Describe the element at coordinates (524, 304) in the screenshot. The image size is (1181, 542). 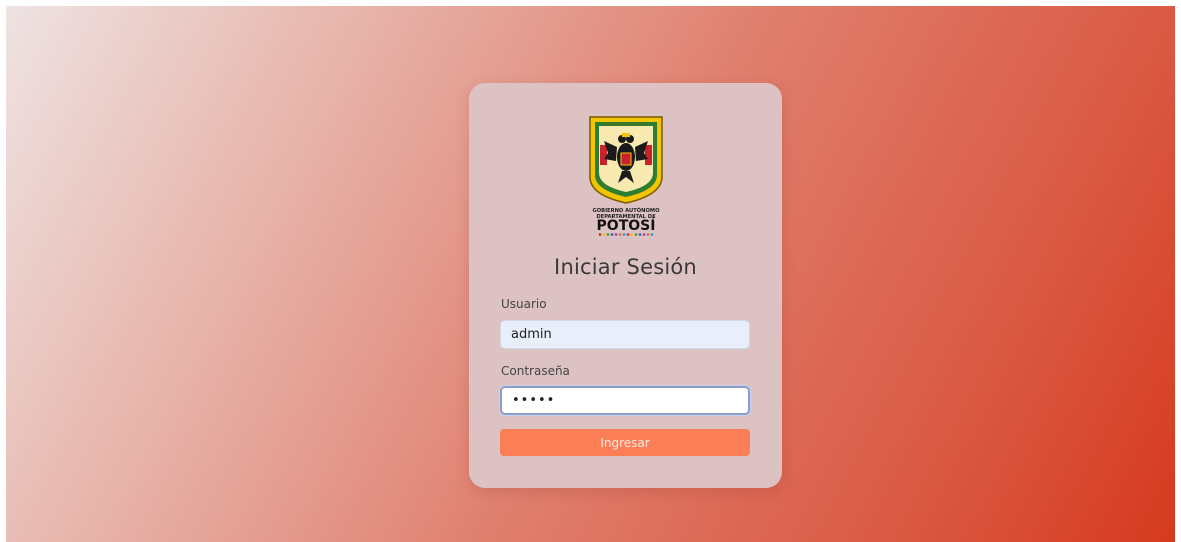
I see `username-label: Usuario` at that location.